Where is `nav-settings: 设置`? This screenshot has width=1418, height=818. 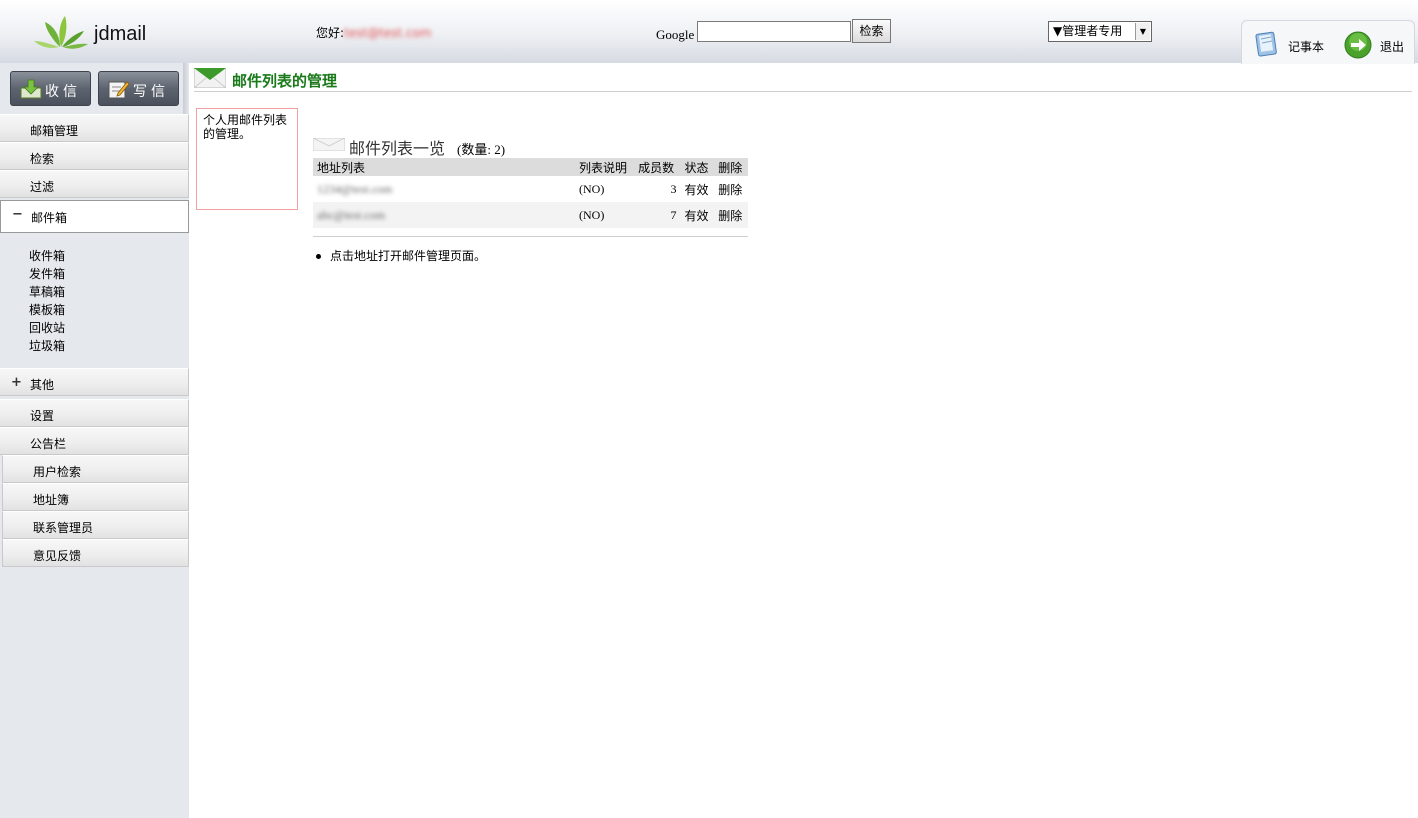
nav-settings: 设置 is located at coordinates (94, 413).